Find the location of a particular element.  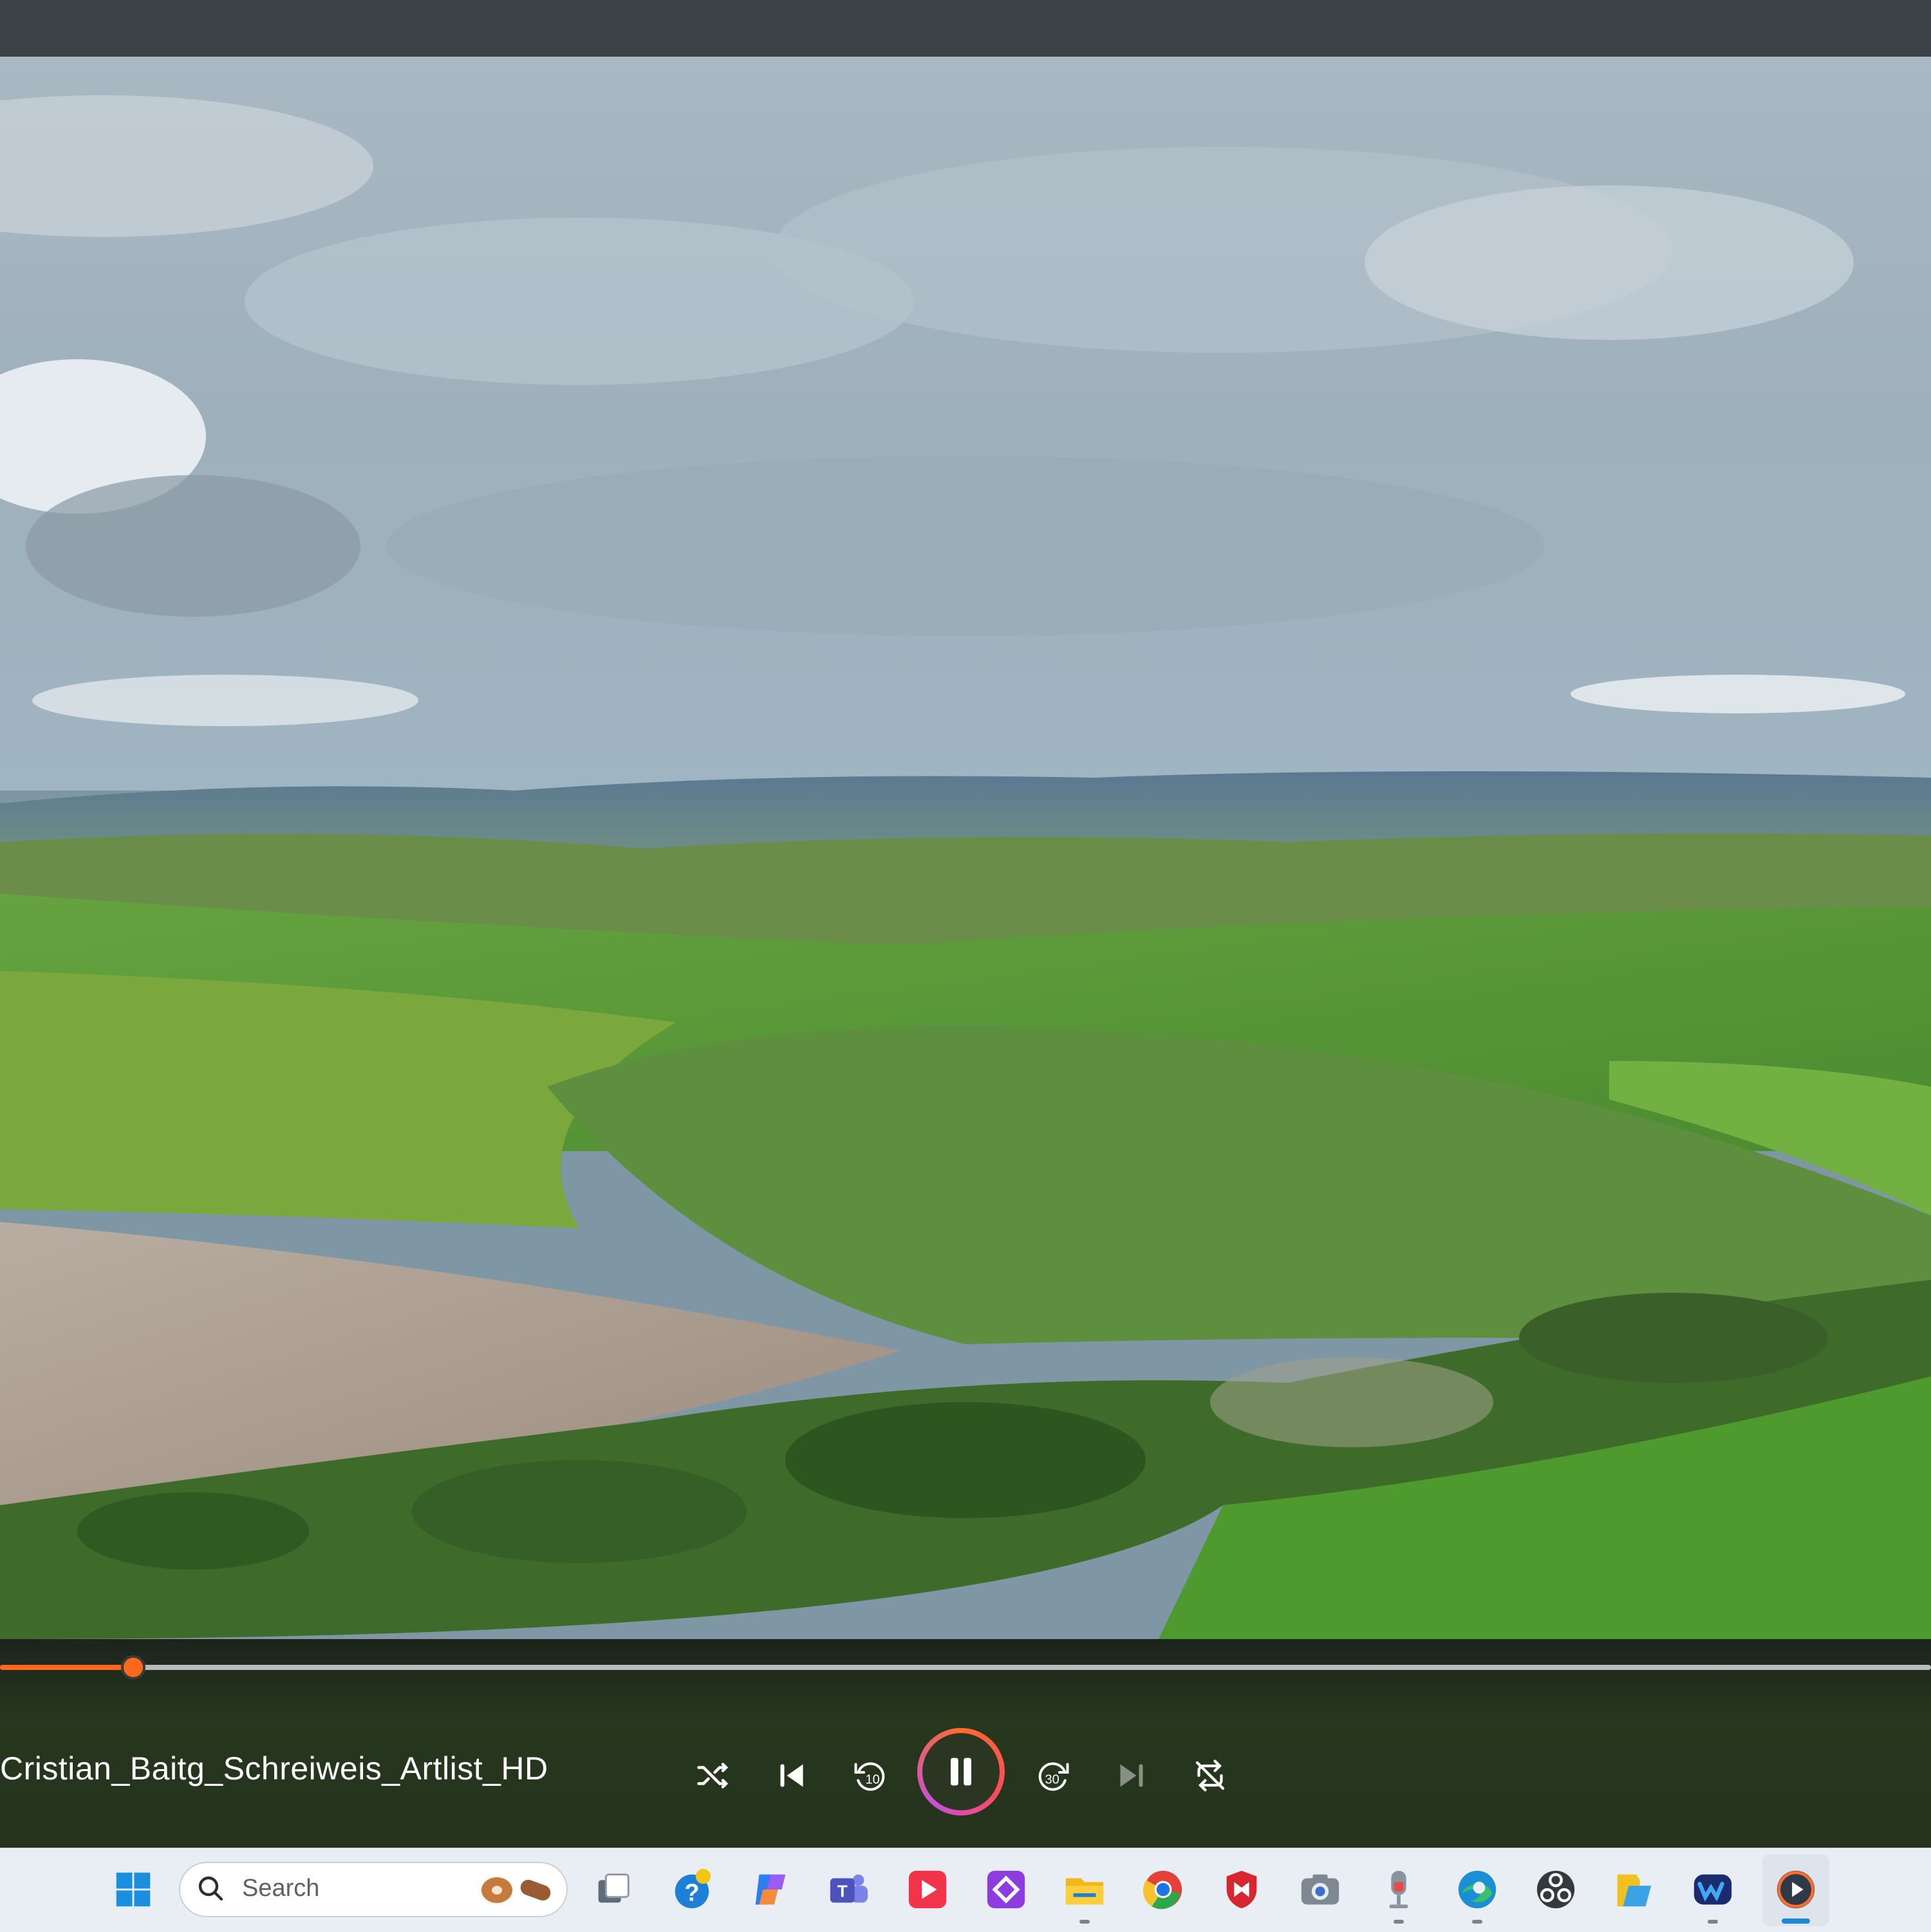

repeat-off-icon is located at coordinates (1210, 1775).